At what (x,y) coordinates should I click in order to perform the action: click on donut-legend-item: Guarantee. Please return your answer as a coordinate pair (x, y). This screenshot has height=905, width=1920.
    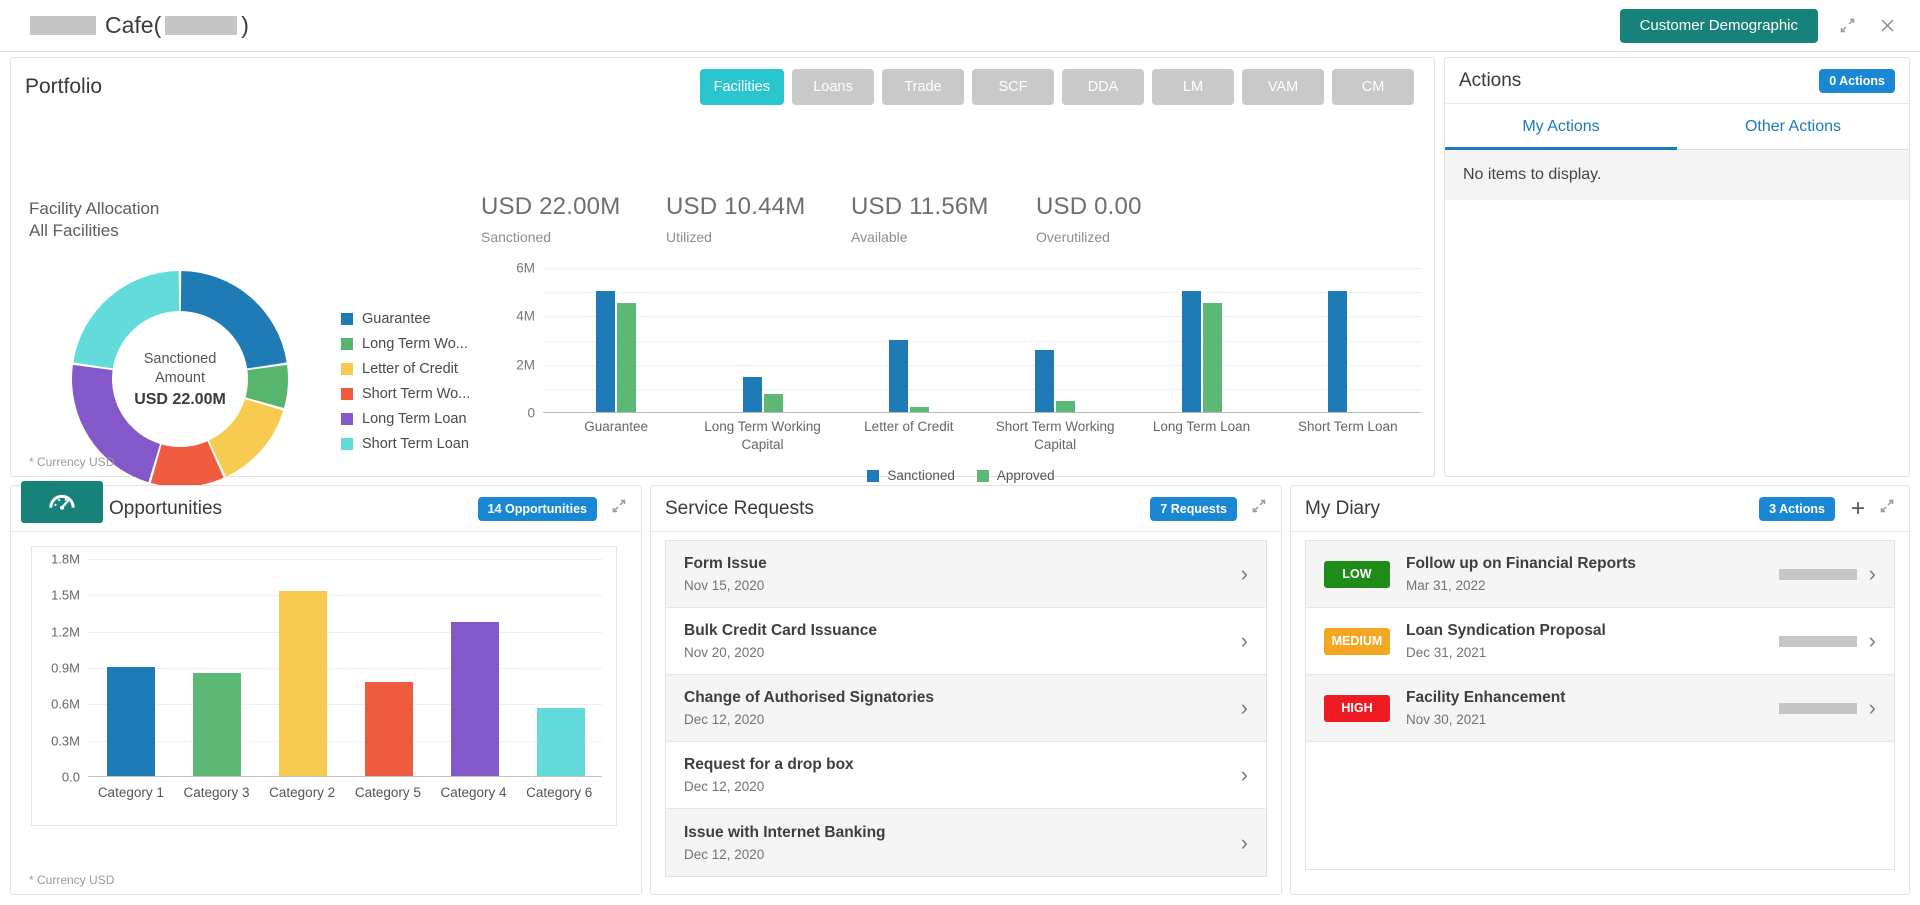
    Looking at the image, I should click on (405, 318).